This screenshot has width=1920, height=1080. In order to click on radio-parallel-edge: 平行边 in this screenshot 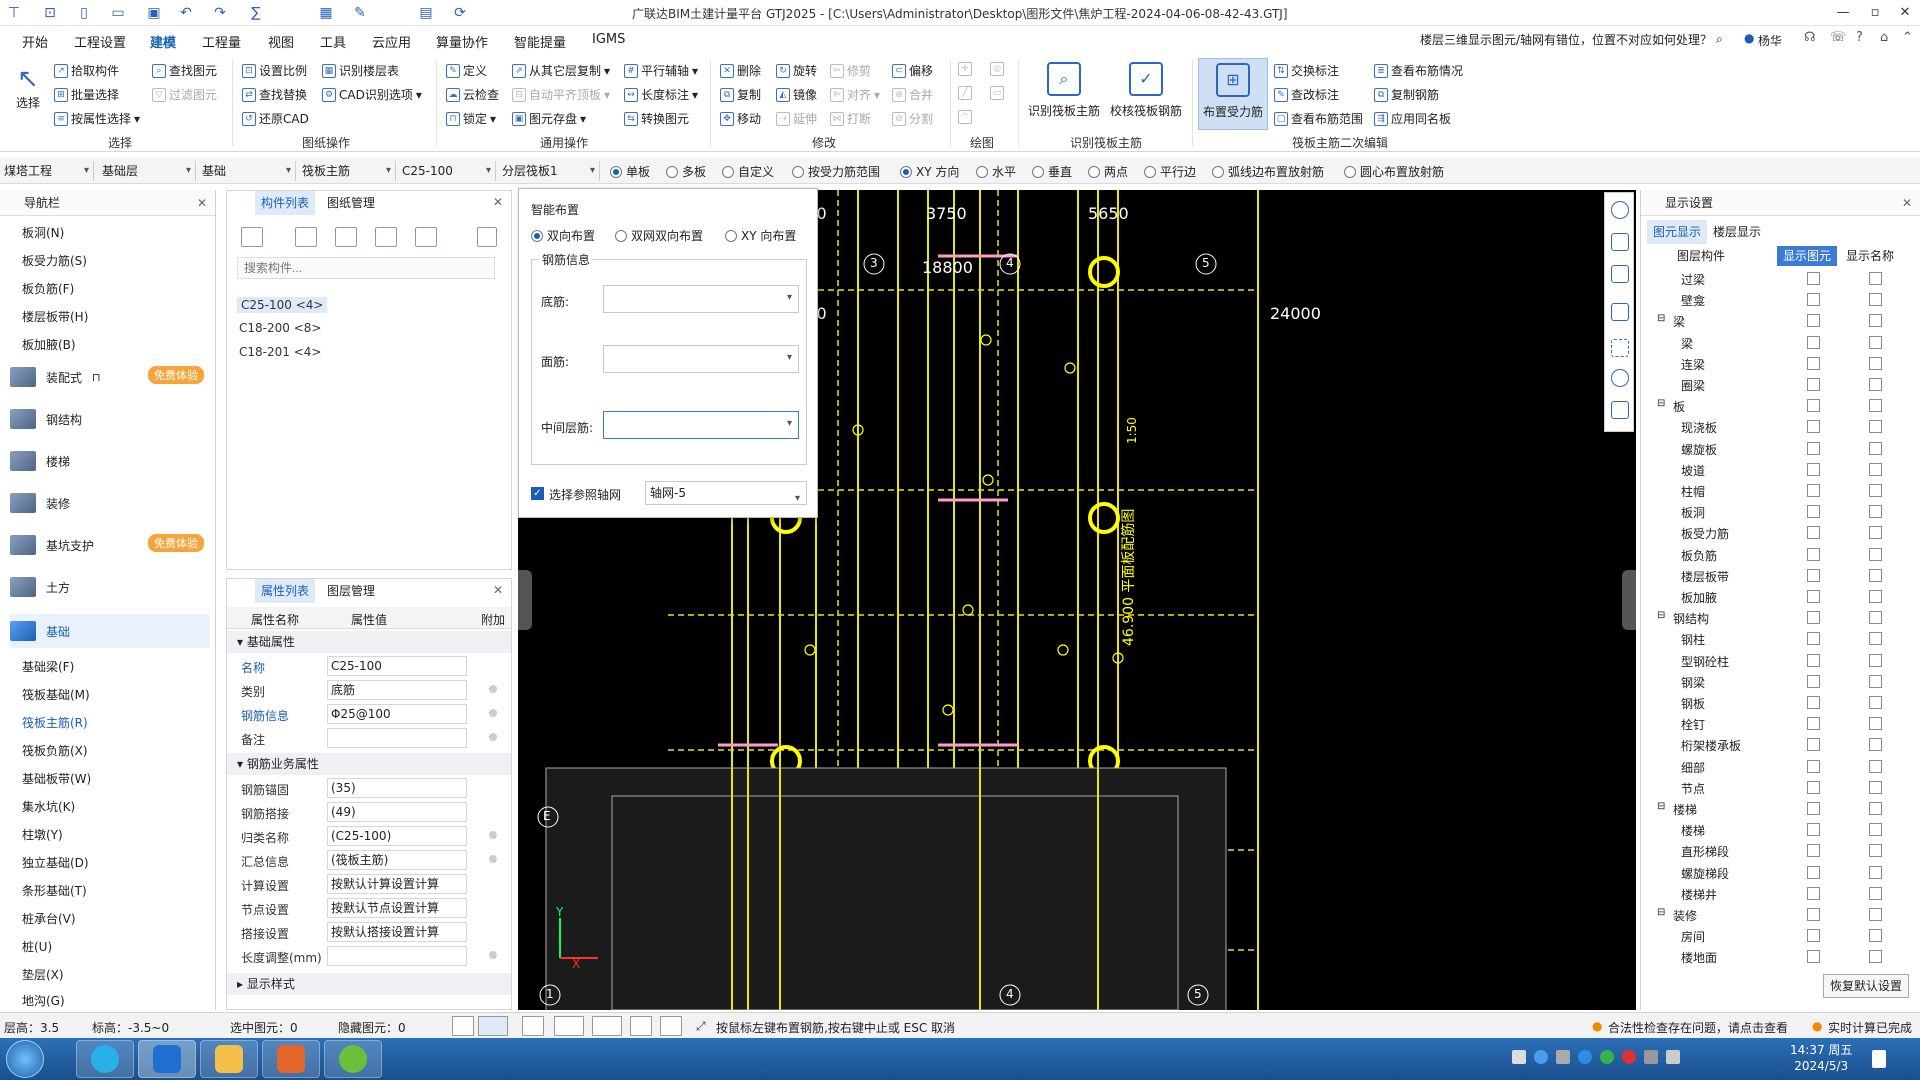, I will do `click(1170, 171)`.